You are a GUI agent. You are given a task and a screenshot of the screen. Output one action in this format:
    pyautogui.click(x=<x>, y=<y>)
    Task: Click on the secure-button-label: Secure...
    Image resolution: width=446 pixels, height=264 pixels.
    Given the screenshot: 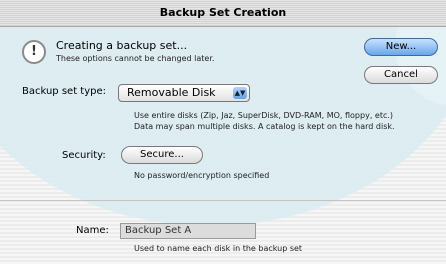 What is the action you would take?
    pyautogui.click(x=162, y=154)
    